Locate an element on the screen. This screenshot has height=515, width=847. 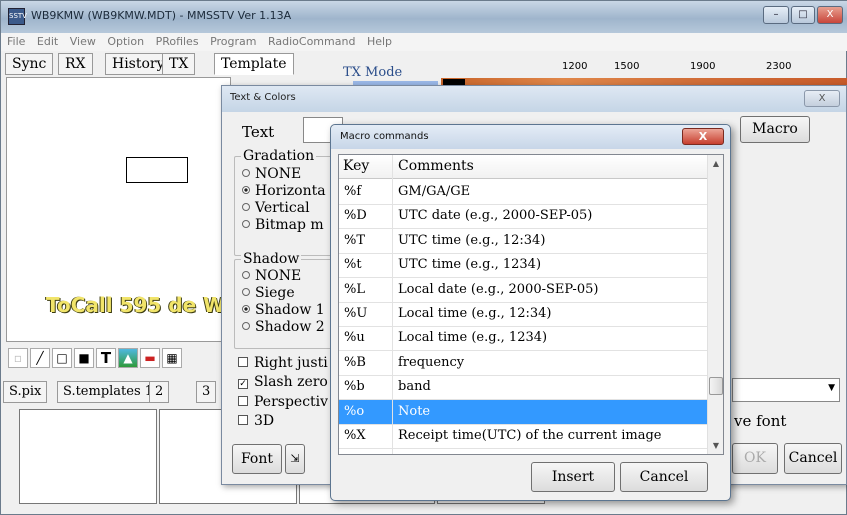
cancel-button: Cancel is located at coordinates (813, 458).